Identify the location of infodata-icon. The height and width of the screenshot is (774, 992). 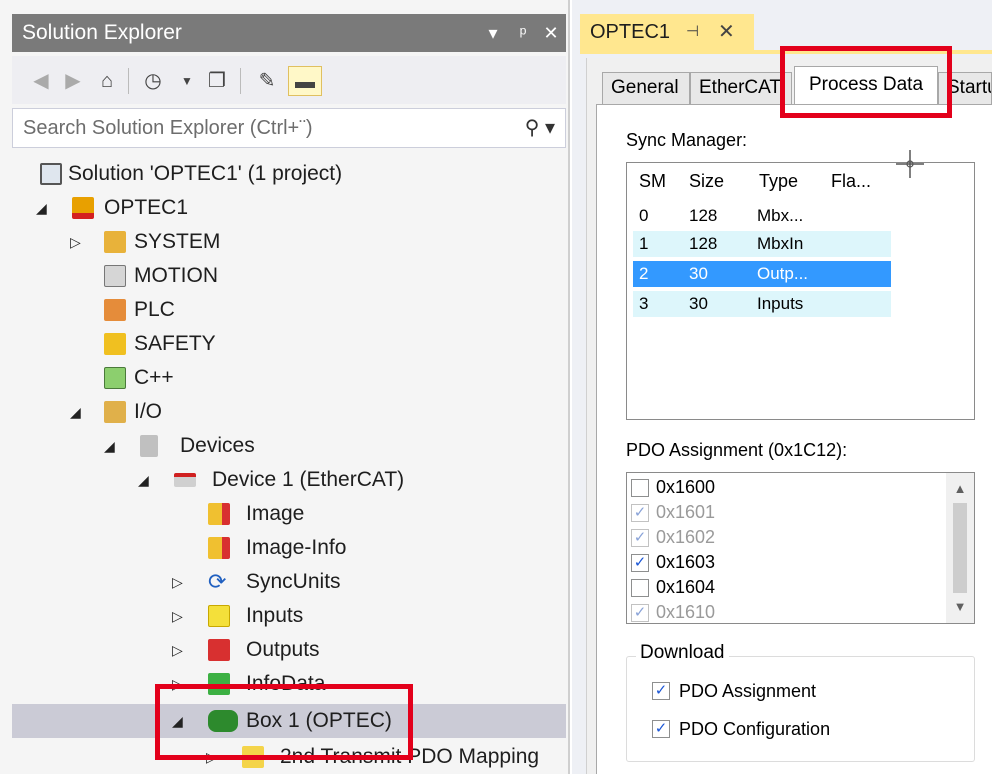
(219, 684).